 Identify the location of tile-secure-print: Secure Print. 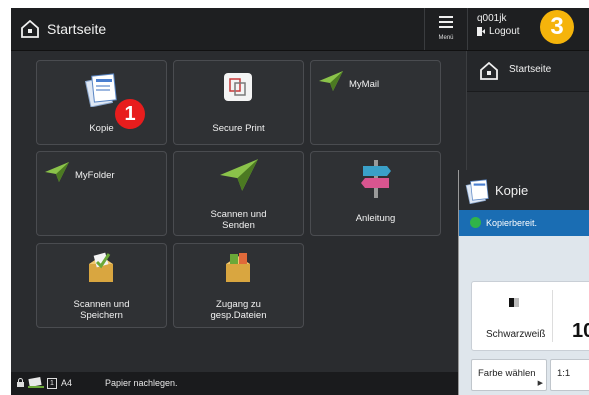
(238, 102).